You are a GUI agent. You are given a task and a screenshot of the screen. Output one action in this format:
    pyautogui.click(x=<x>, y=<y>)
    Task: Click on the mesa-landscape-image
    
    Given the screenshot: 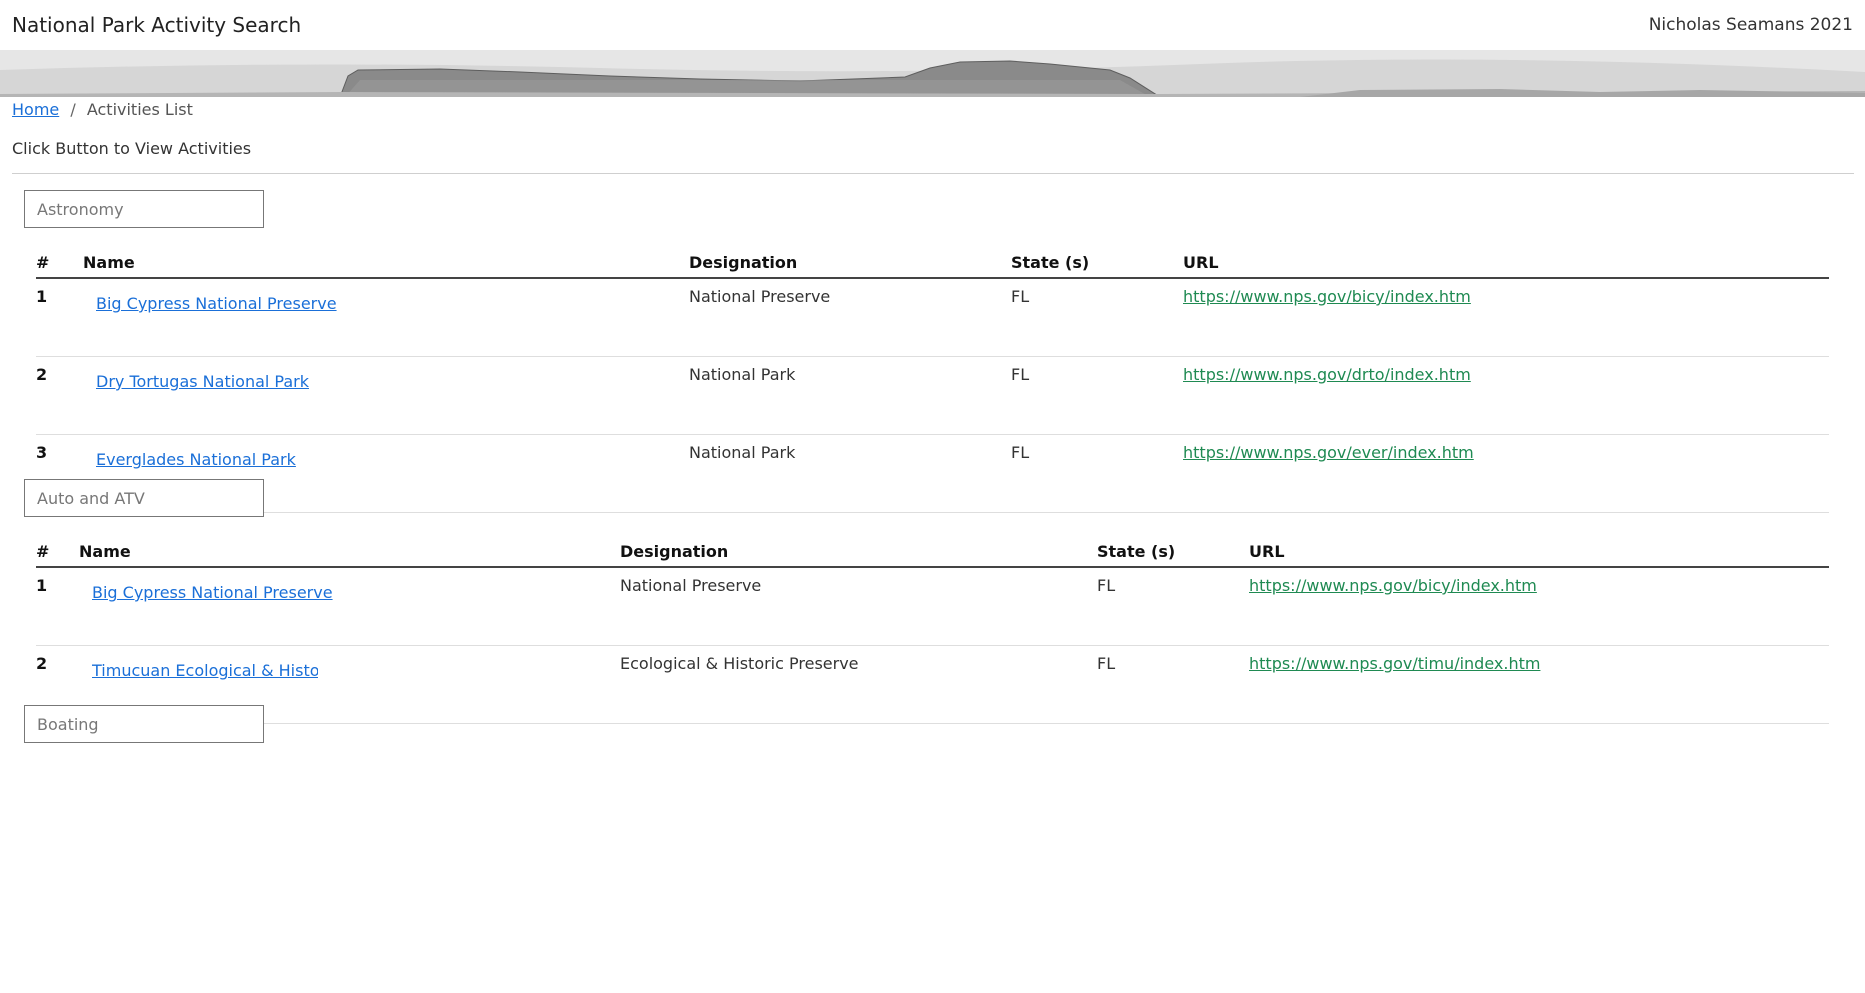 What is the action you would take?
    pyautogui.click(x=932, y=73)
    